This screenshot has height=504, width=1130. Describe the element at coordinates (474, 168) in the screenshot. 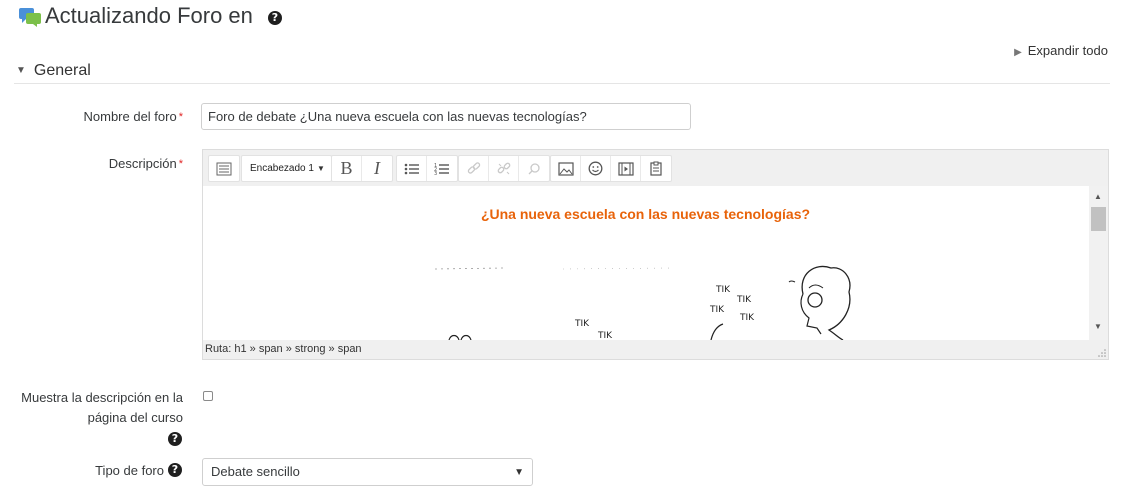

I see `link-icon` at that location.